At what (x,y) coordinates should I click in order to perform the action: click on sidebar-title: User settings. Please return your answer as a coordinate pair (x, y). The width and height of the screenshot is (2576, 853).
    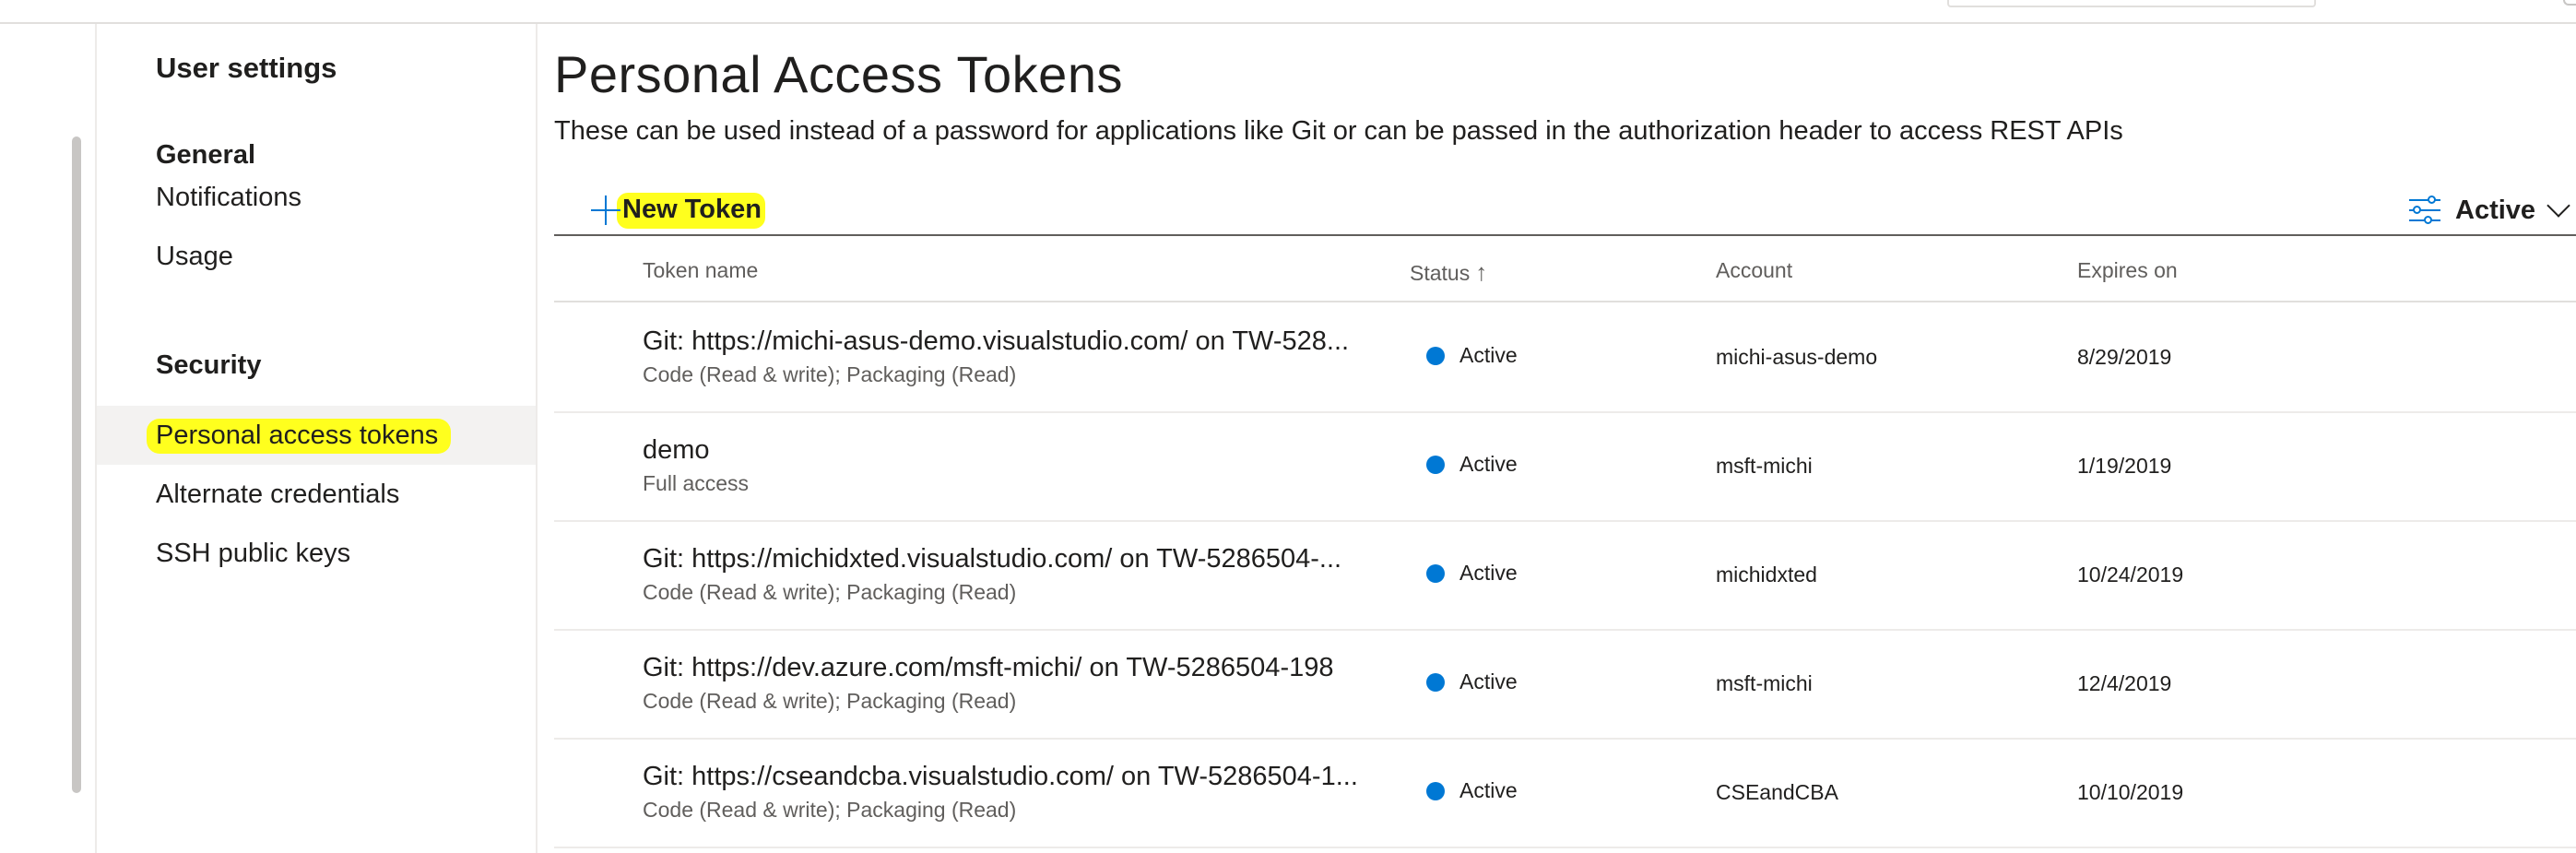
    Looking at the image, I should click on (246, 68).